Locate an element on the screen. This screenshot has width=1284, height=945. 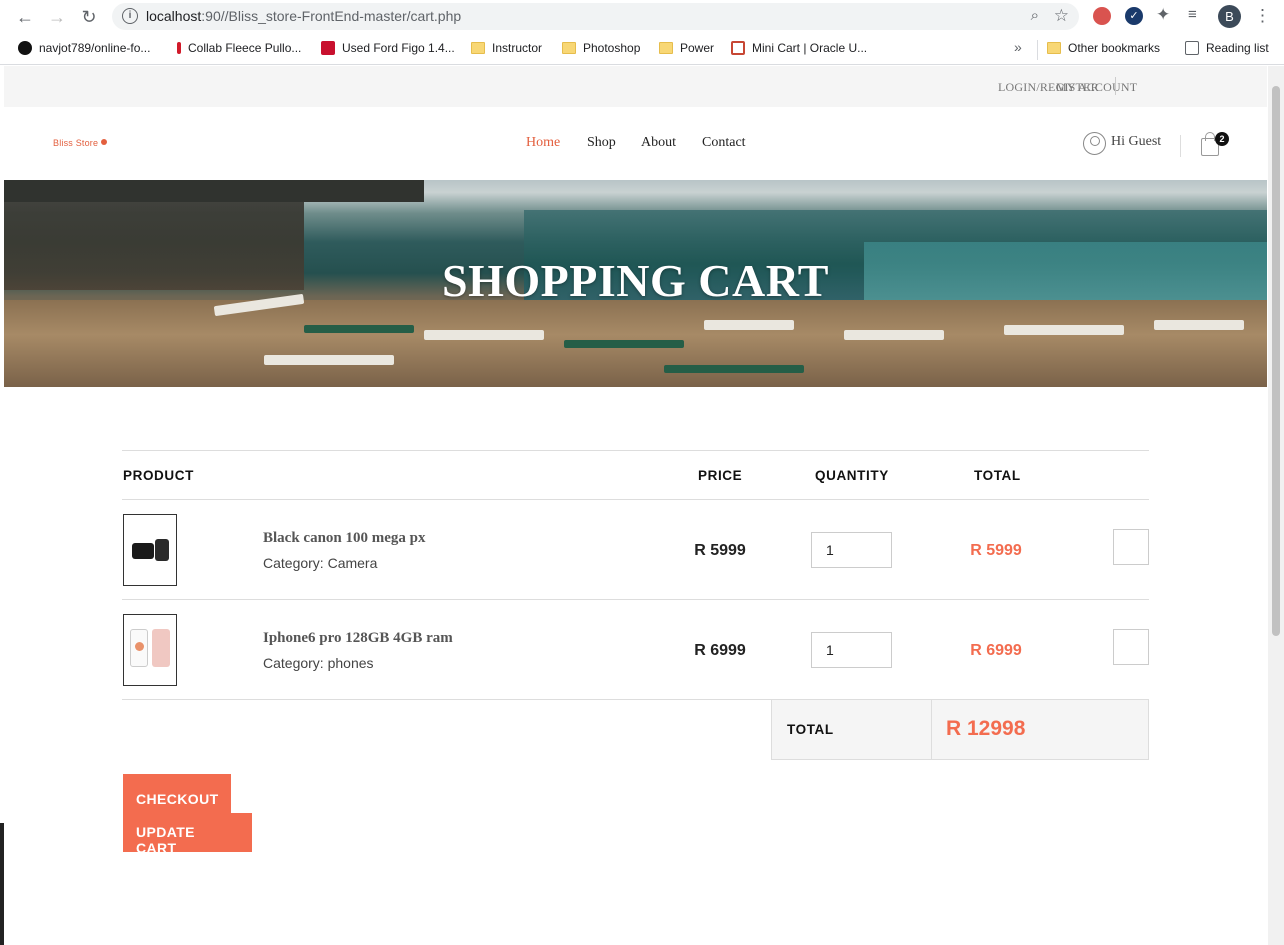
reading-list-icon is located at coordinates (1192, 48).